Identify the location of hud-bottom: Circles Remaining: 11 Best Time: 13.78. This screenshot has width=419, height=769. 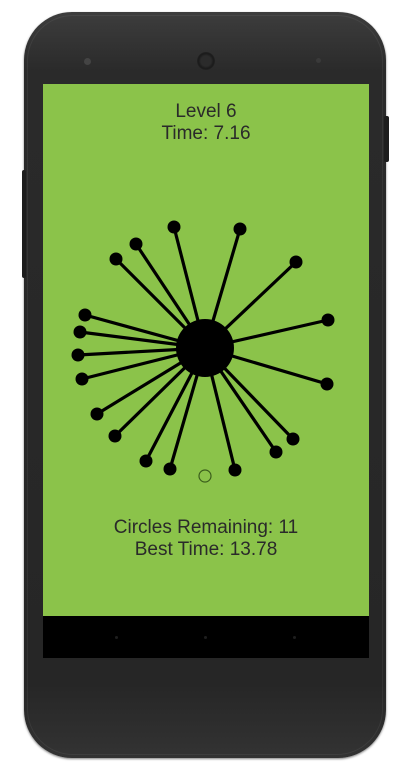
(206, 539).